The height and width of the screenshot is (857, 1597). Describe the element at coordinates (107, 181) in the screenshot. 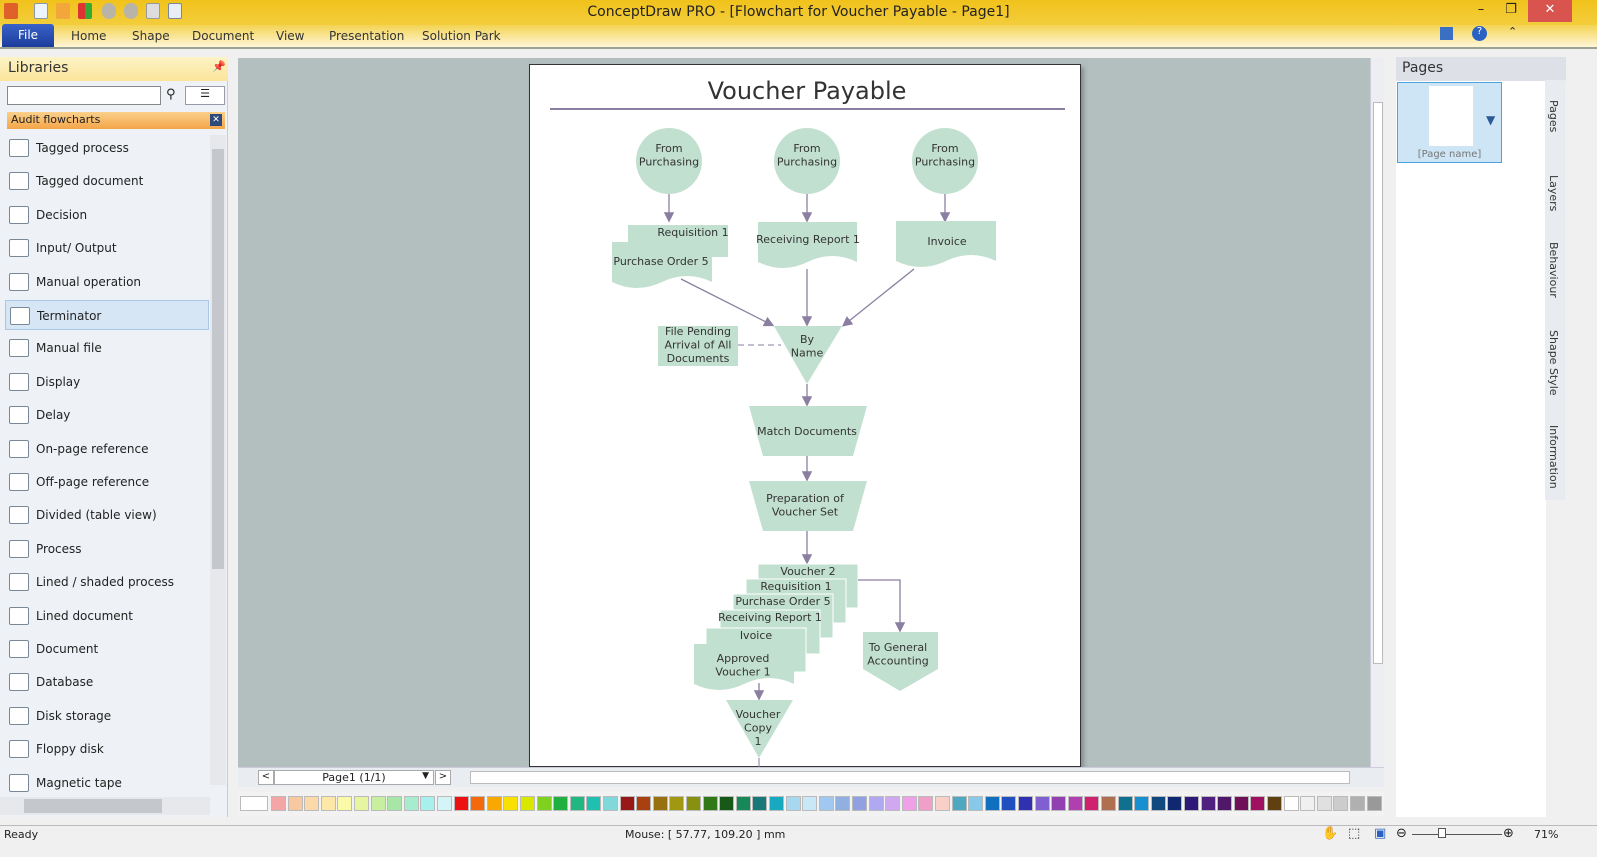

I see `library-item: Tagged document` at that location.